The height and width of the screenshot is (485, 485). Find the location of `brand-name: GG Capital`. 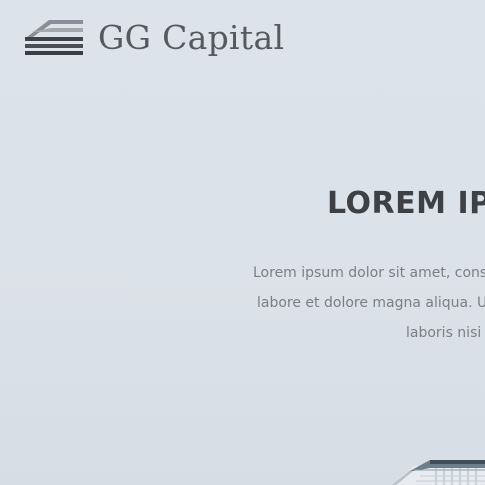

brand-name: GG Capital is located at coordinates (191, 37).